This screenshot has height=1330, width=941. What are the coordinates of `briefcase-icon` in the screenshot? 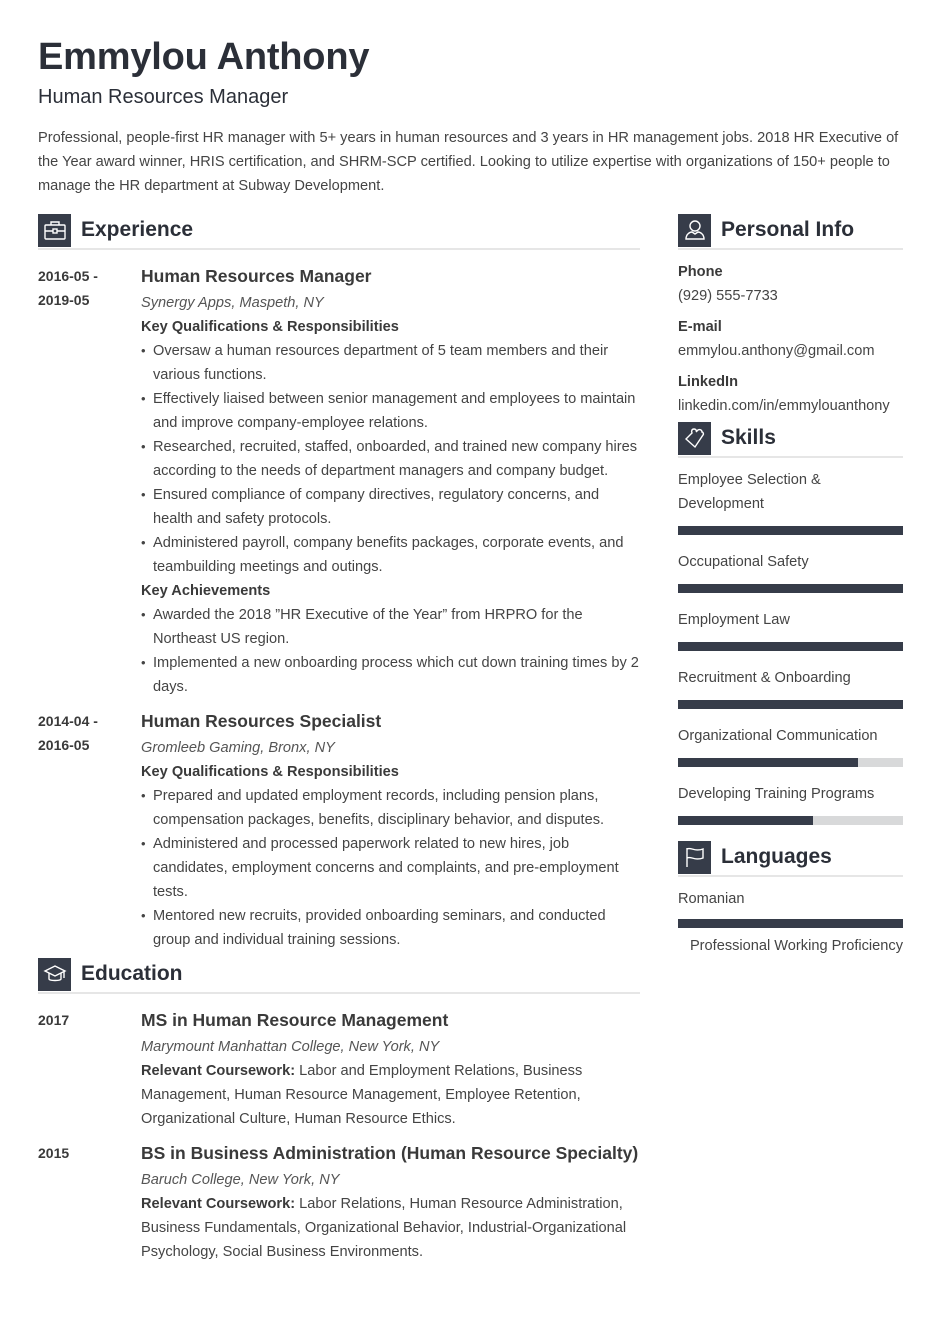 It's located at (54, 230).